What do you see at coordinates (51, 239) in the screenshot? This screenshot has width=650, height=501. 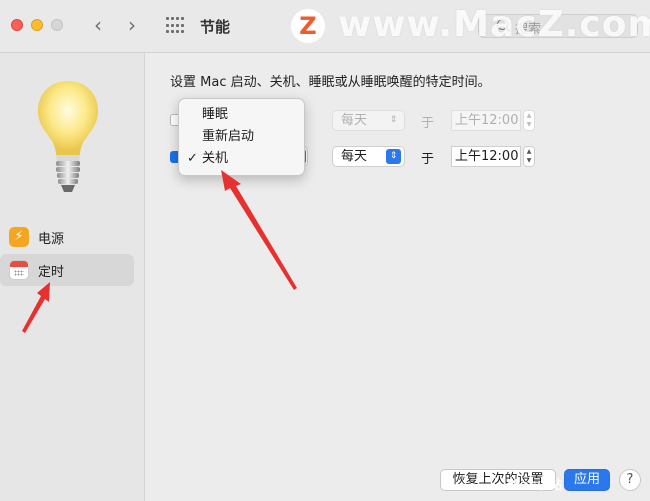 I see `sidebar-item-label: 电源` at bounding box center [51, 239].